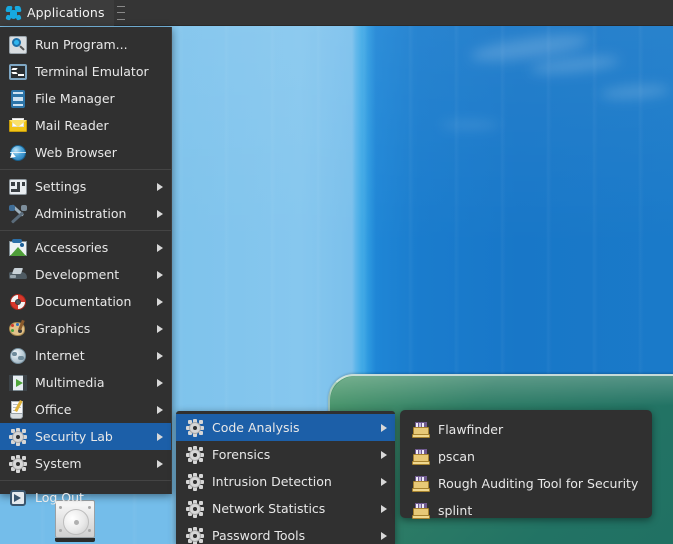 The image size is (673, 544). What do you see at coordinates (59, 497) in the screenshot?
I see `menu-item-label: Log Out` at bounding box center [59, 497].